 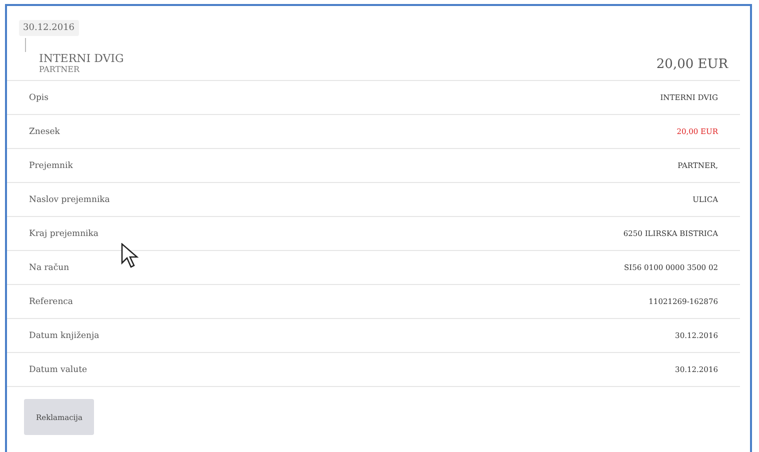 I want to click on detail-label: Referenca, so click(x=51, y=301).